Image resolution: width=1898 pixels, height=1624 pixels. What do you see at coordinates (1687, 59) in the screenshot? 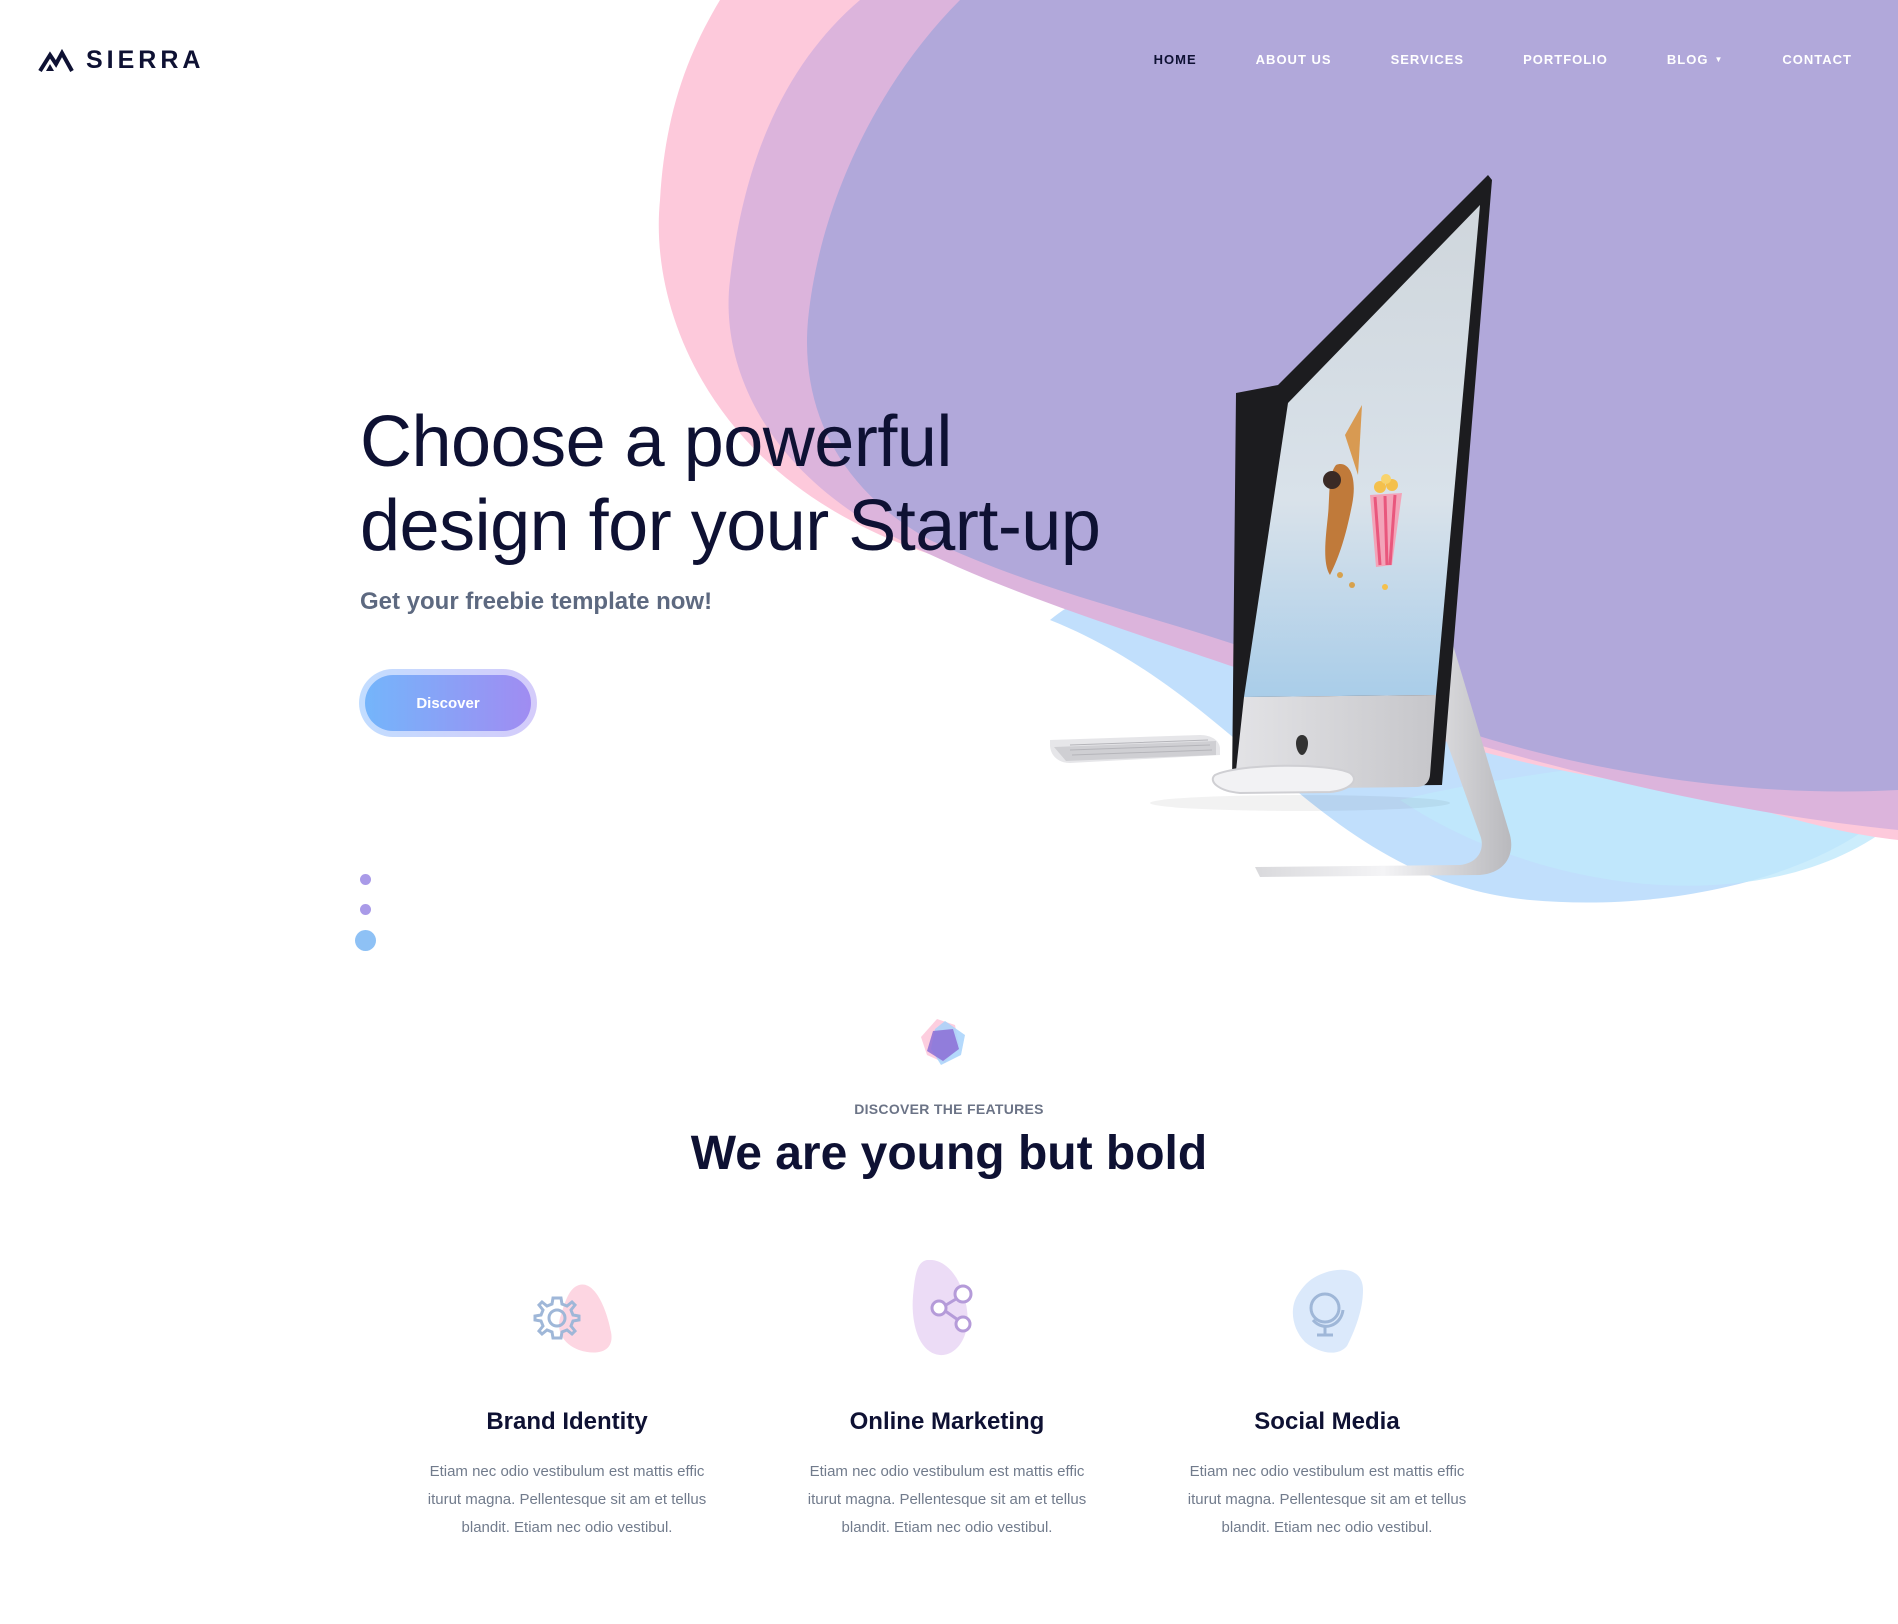
I see `nav-blog-label: BLOG` at bounding box center [1687, 59].